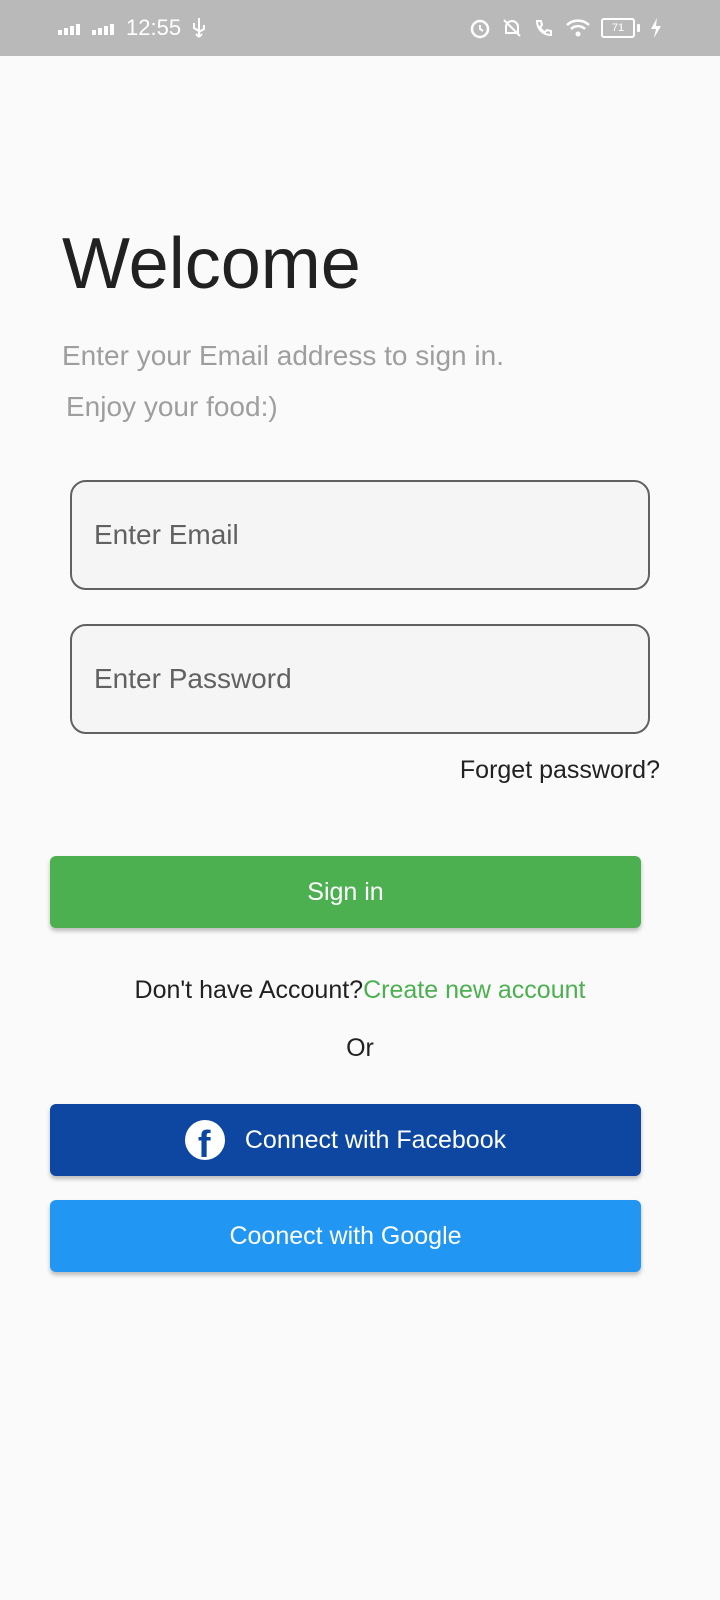 This screenshot has height=1600, width=720. Describe the element at coordinates (375, 1139) in the screenshot. I see `facebook-label: Connect with Facebook` at that location.